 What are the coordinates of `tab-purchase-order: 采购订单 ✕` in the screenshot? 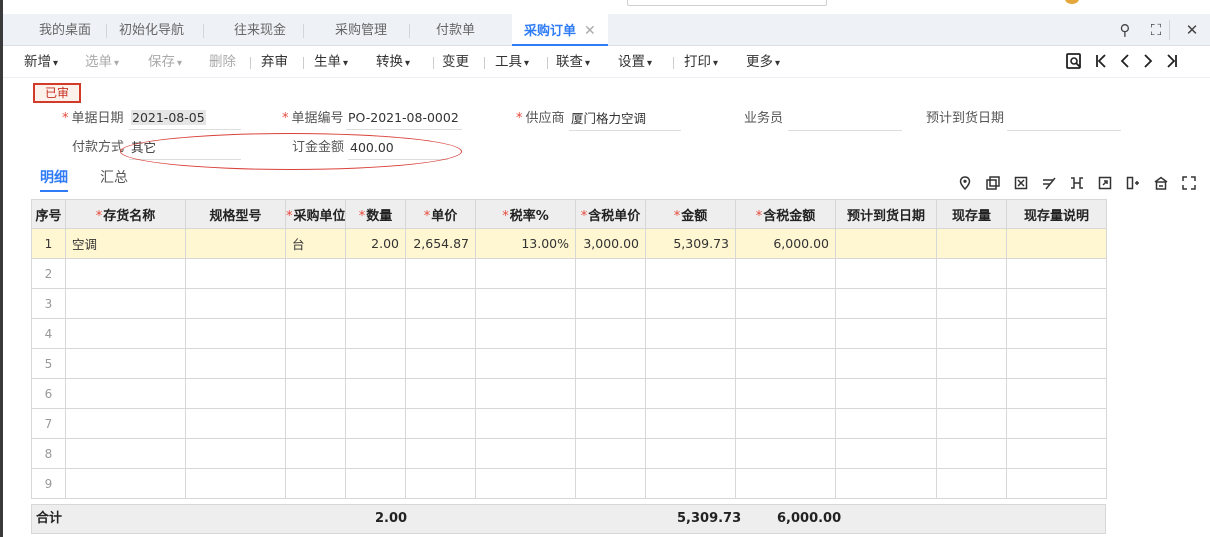 It's located at (560, 30).